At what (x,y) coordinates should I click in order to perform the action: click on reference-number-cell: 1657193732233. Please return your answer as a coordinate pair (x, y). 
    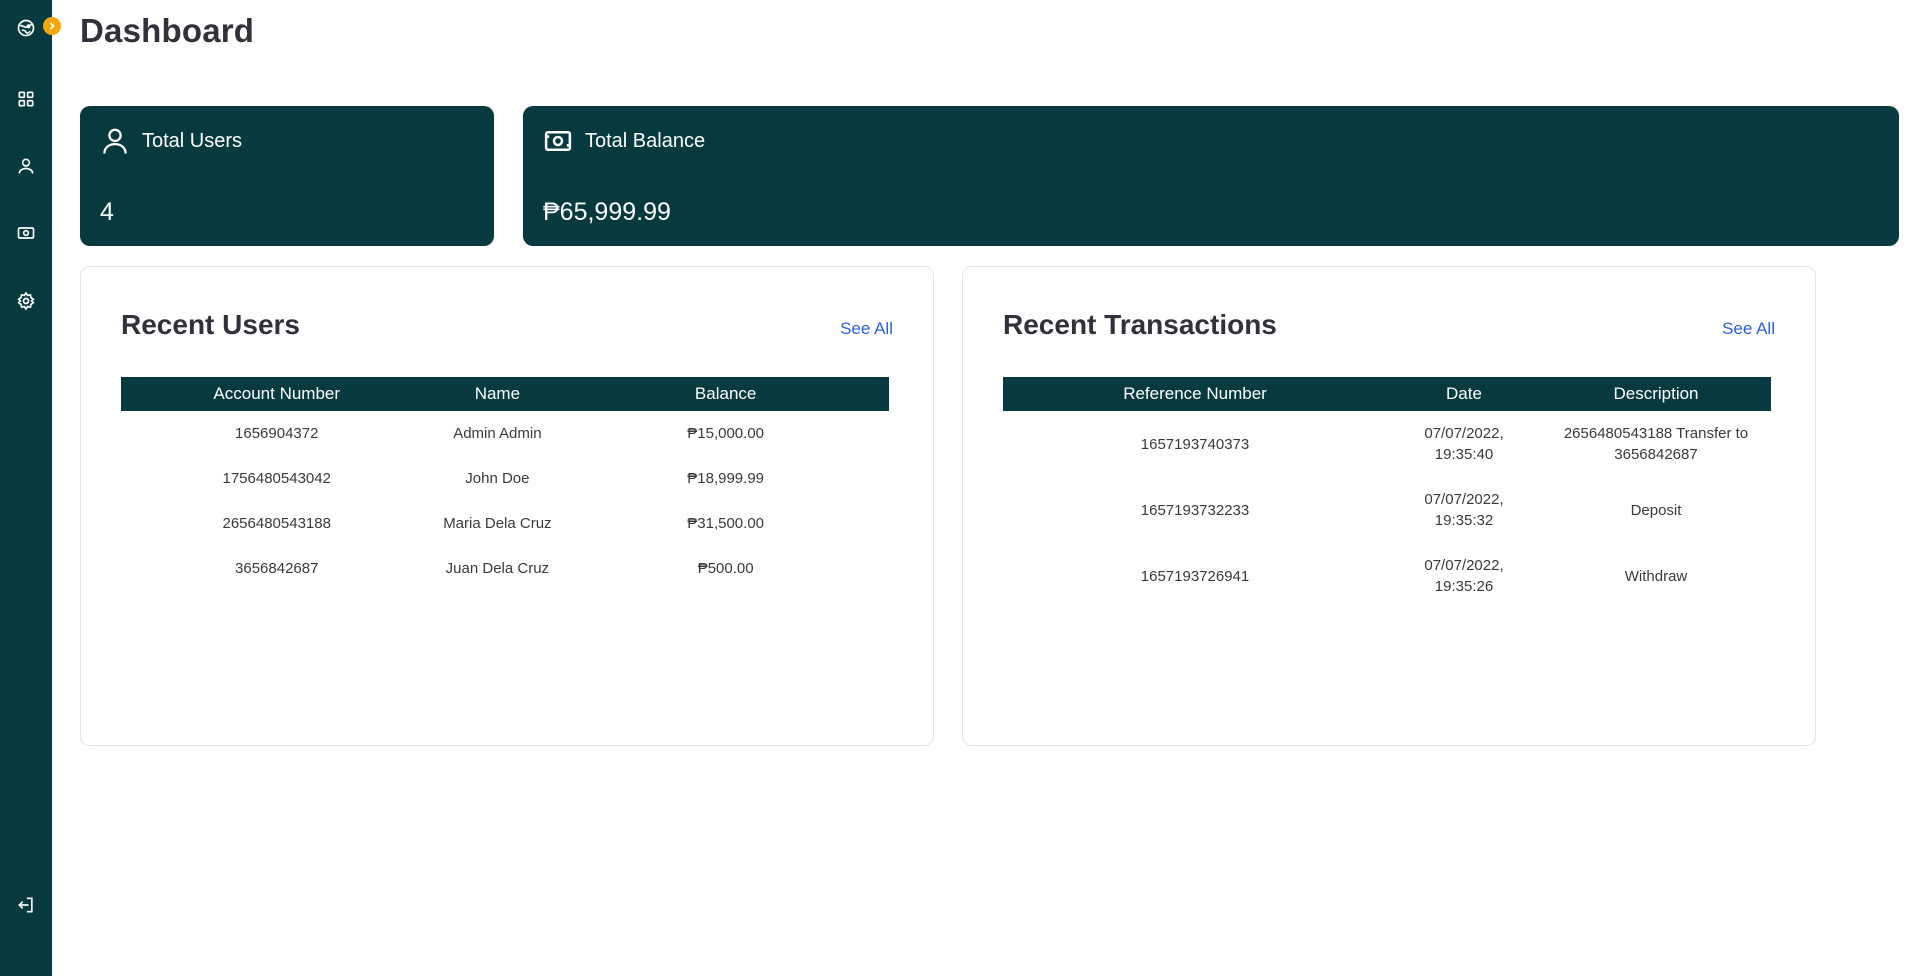
    Looking at the image, I should click on (1195, 510).